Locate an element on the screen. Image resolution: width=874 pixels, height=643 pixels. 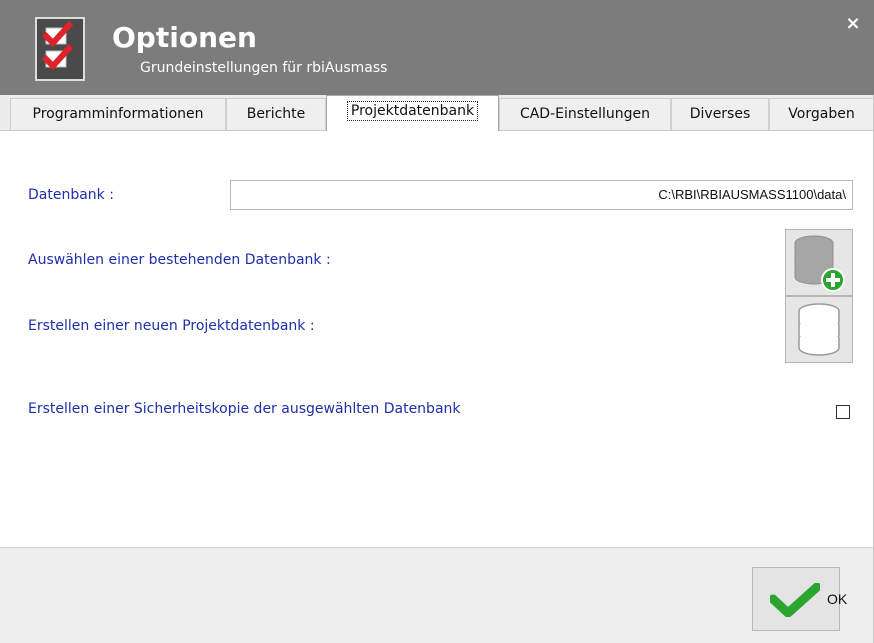
select-database-label: Auswählen einer bestehenden Datenbank : is located at coordinates (179, 260).